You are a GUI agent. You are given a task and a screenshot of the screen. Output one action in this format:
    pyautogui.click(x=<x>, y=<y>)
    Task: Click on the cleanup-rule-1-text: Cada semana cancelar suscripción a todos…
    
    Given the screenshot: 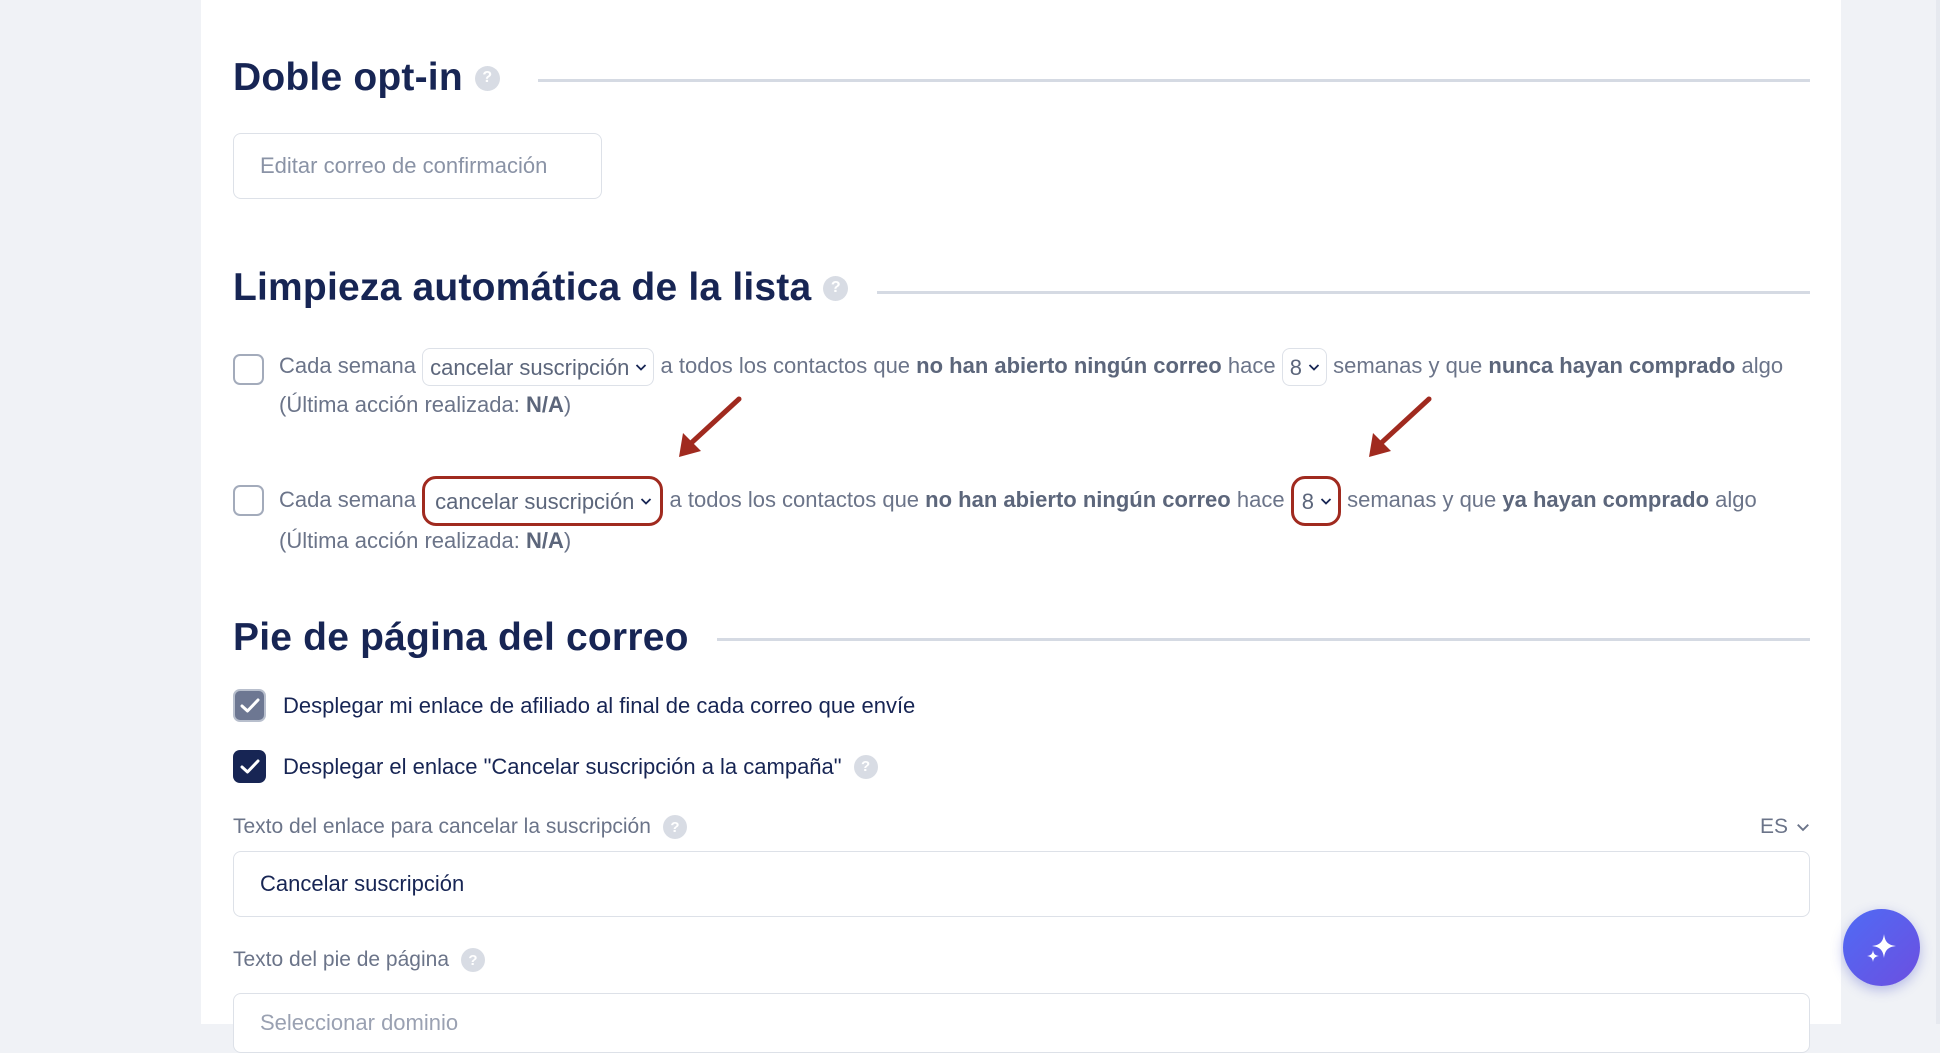 What is the action you would take?
    pyautogui.click(x=1044, y=385)
    